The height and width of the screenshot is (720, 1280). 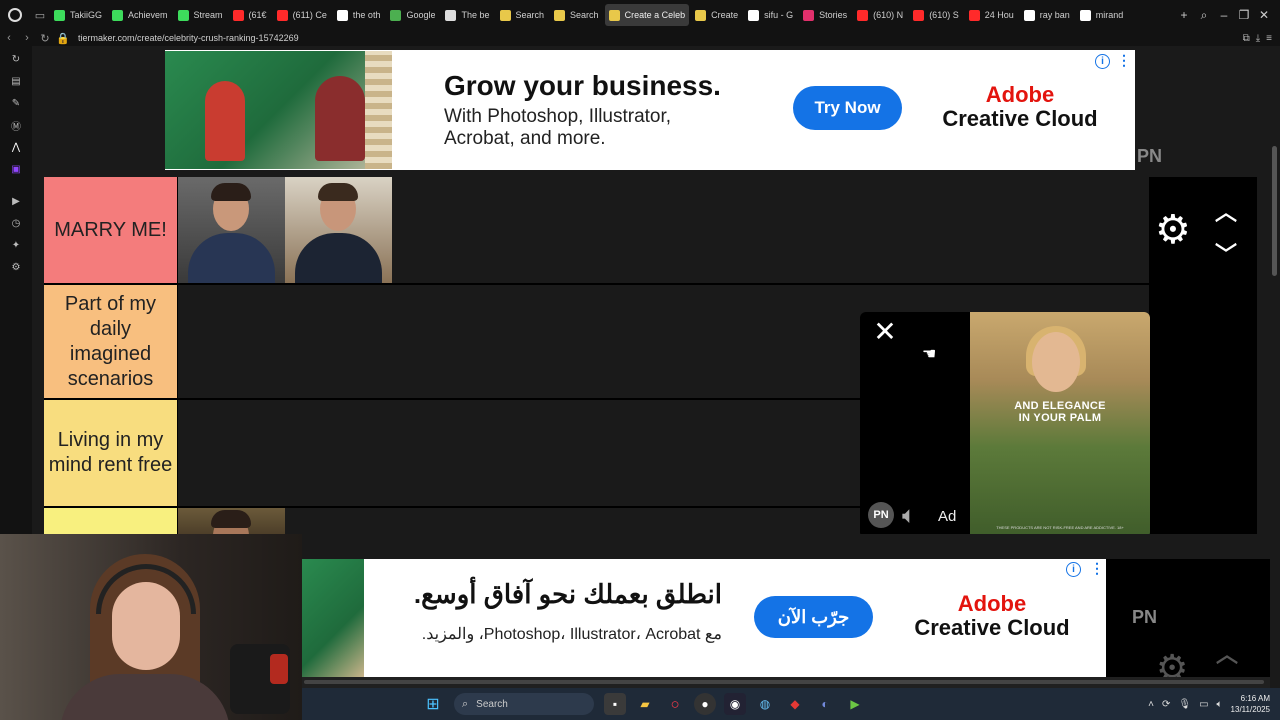 I want to click on start-button-icon: ⊞, so click(x=433, y=704).